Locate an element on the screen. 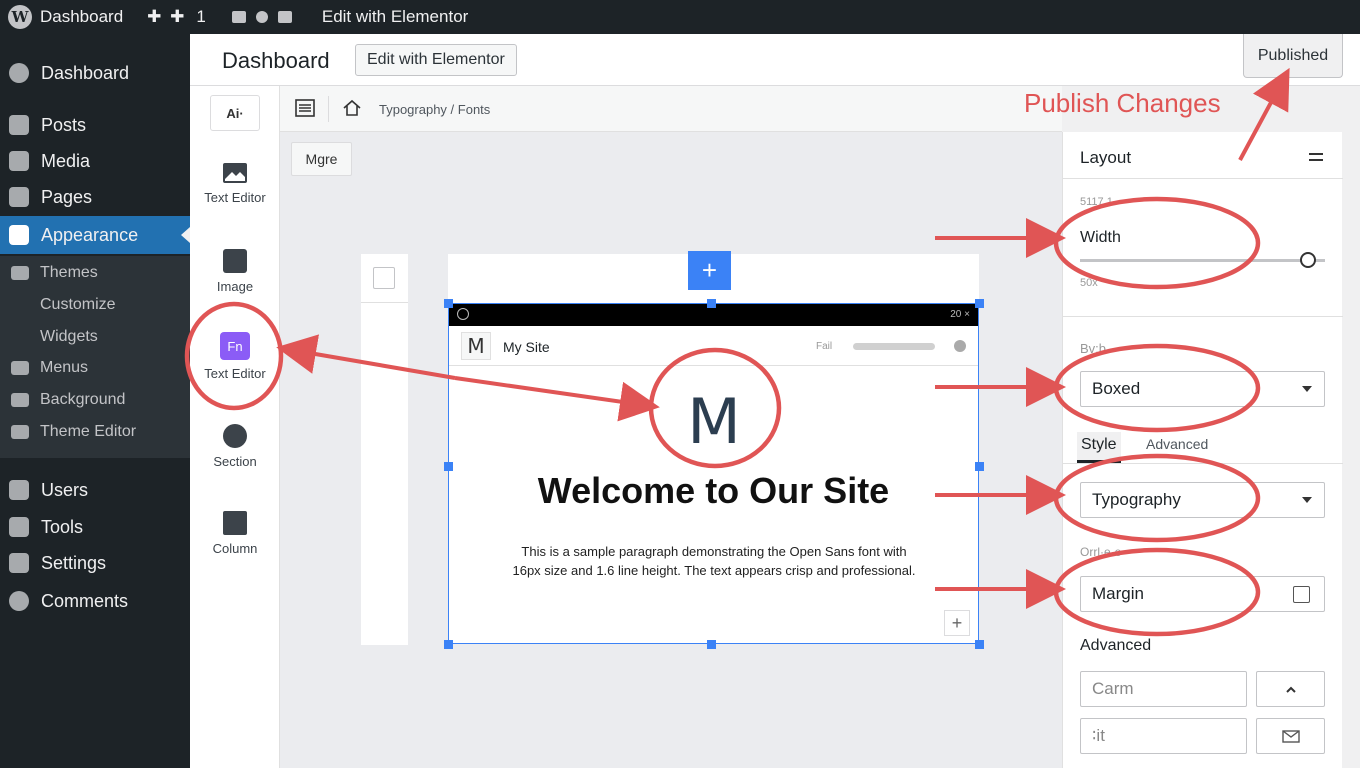 The width and height of the screenshot is (1360, 768). submenu-label: Background is located at coordinates (83, 399).